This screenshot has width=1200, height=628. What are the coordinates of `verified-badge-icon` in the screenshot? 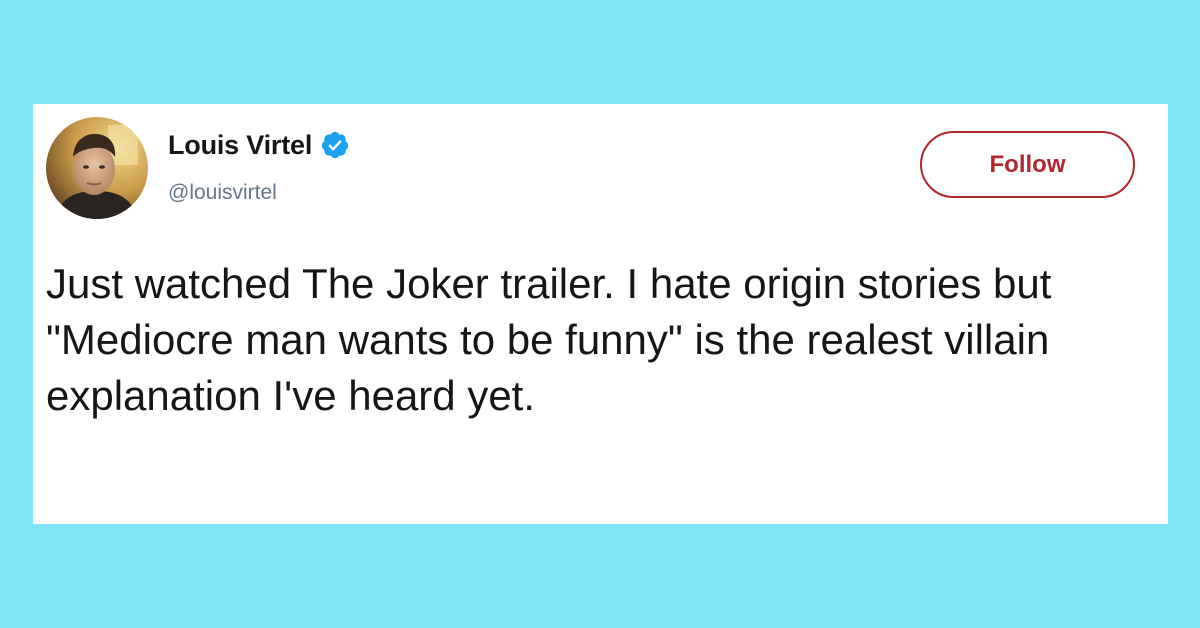 It's located at (335, 145).